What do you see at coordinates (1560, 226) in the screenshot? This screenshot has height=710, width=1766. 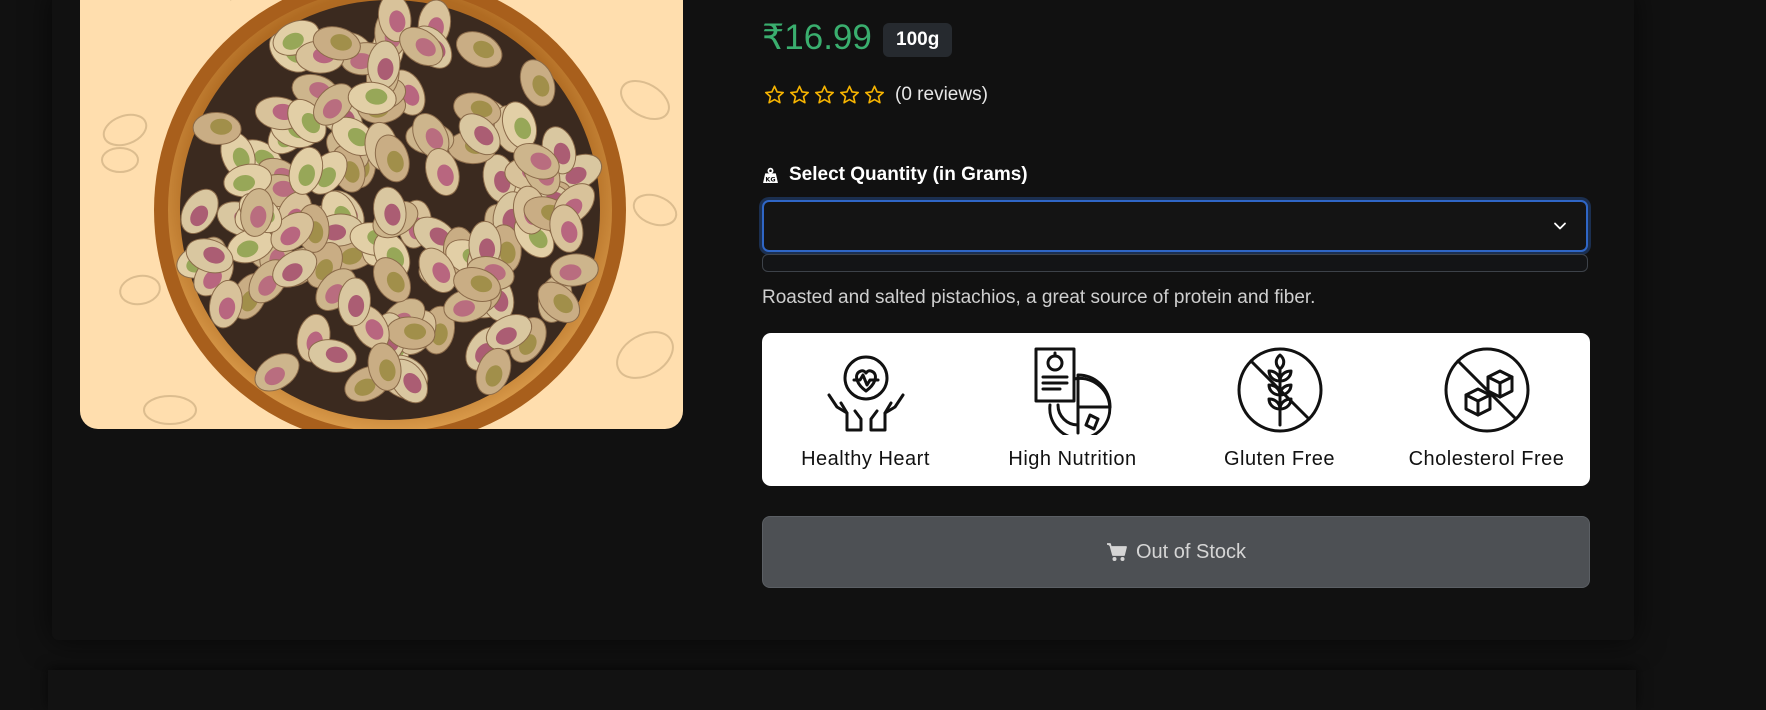 I see `chevron-down-icon` at bounding box center [1560, 226].